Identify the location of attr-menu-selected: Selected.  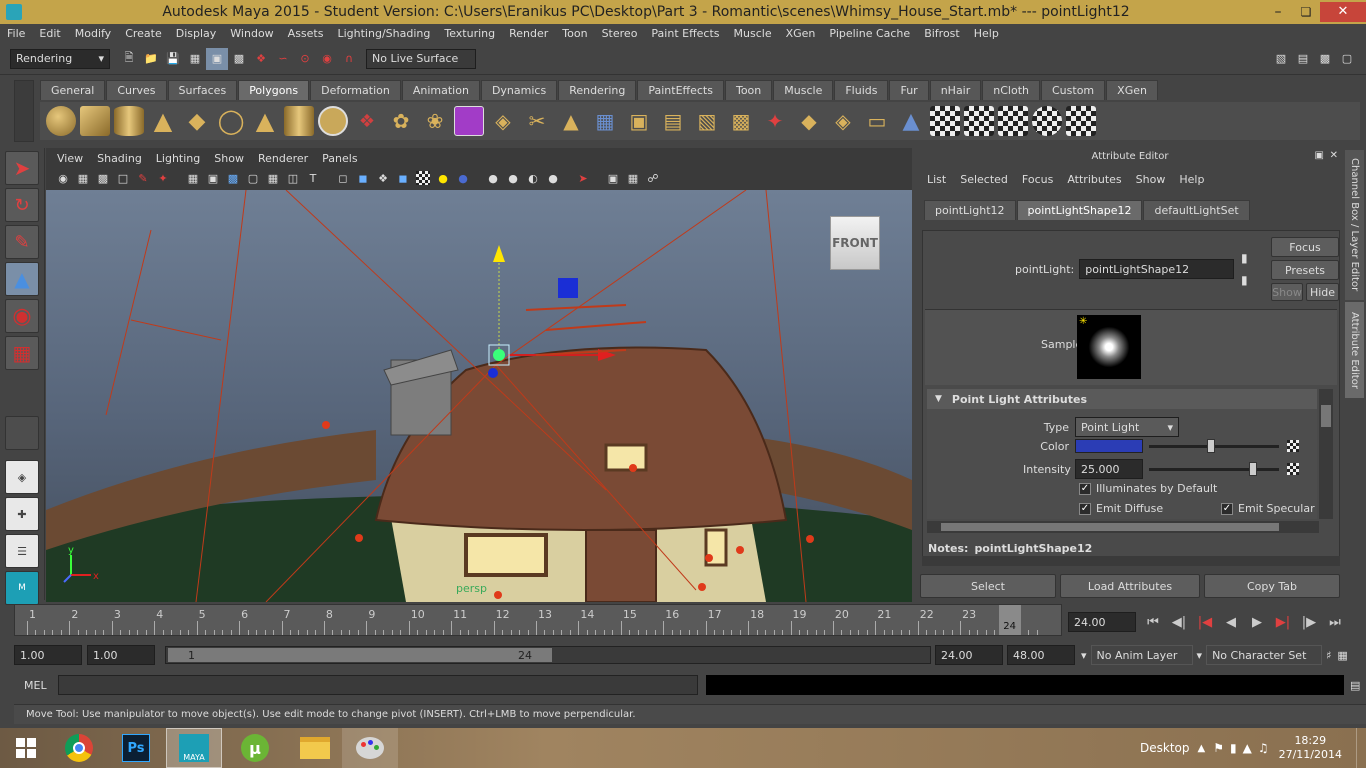
(984, 179).